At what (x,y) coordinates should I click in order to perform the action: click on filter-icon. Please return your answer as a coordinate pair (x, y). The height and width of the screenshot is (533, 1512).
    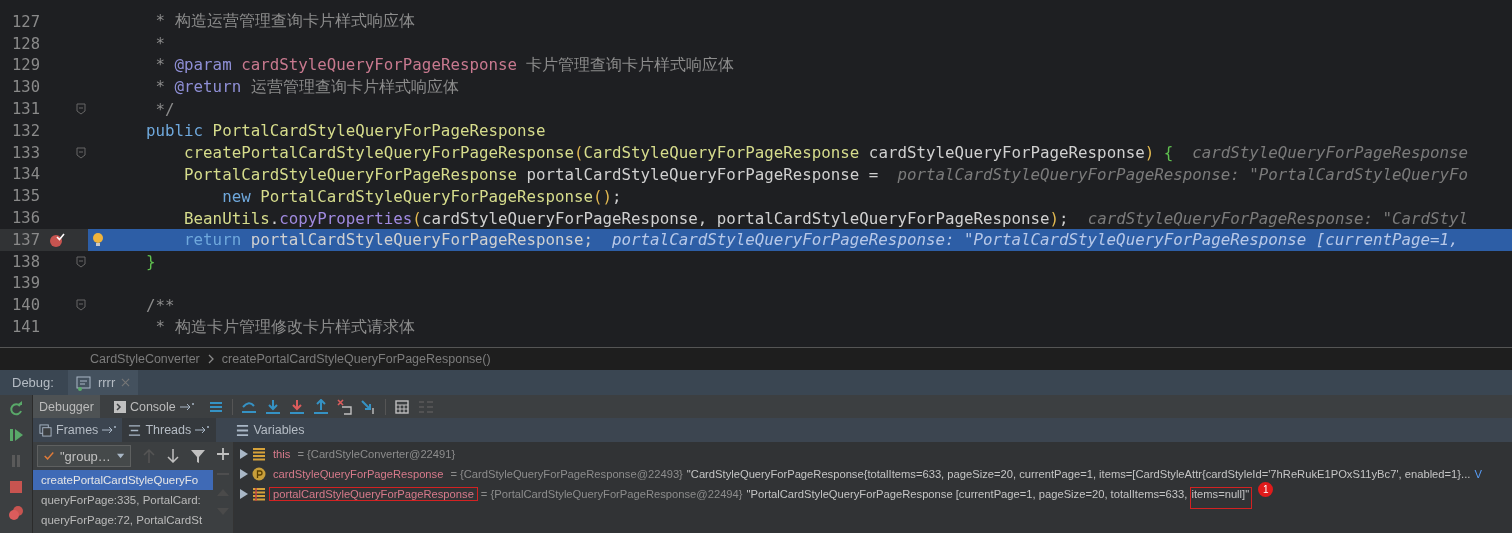
    Looking at the image, I should click on (198, 456).